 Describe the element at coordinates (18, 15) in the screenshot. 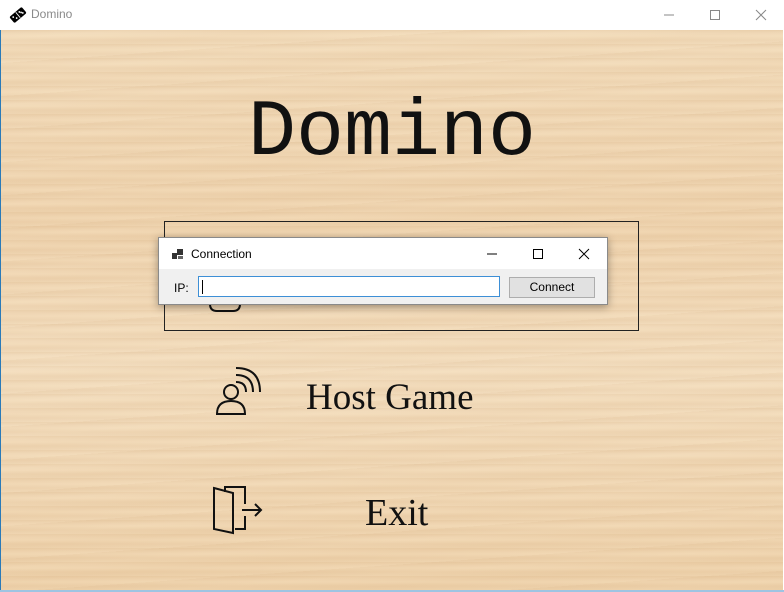

I see `domino-icon` at that location.